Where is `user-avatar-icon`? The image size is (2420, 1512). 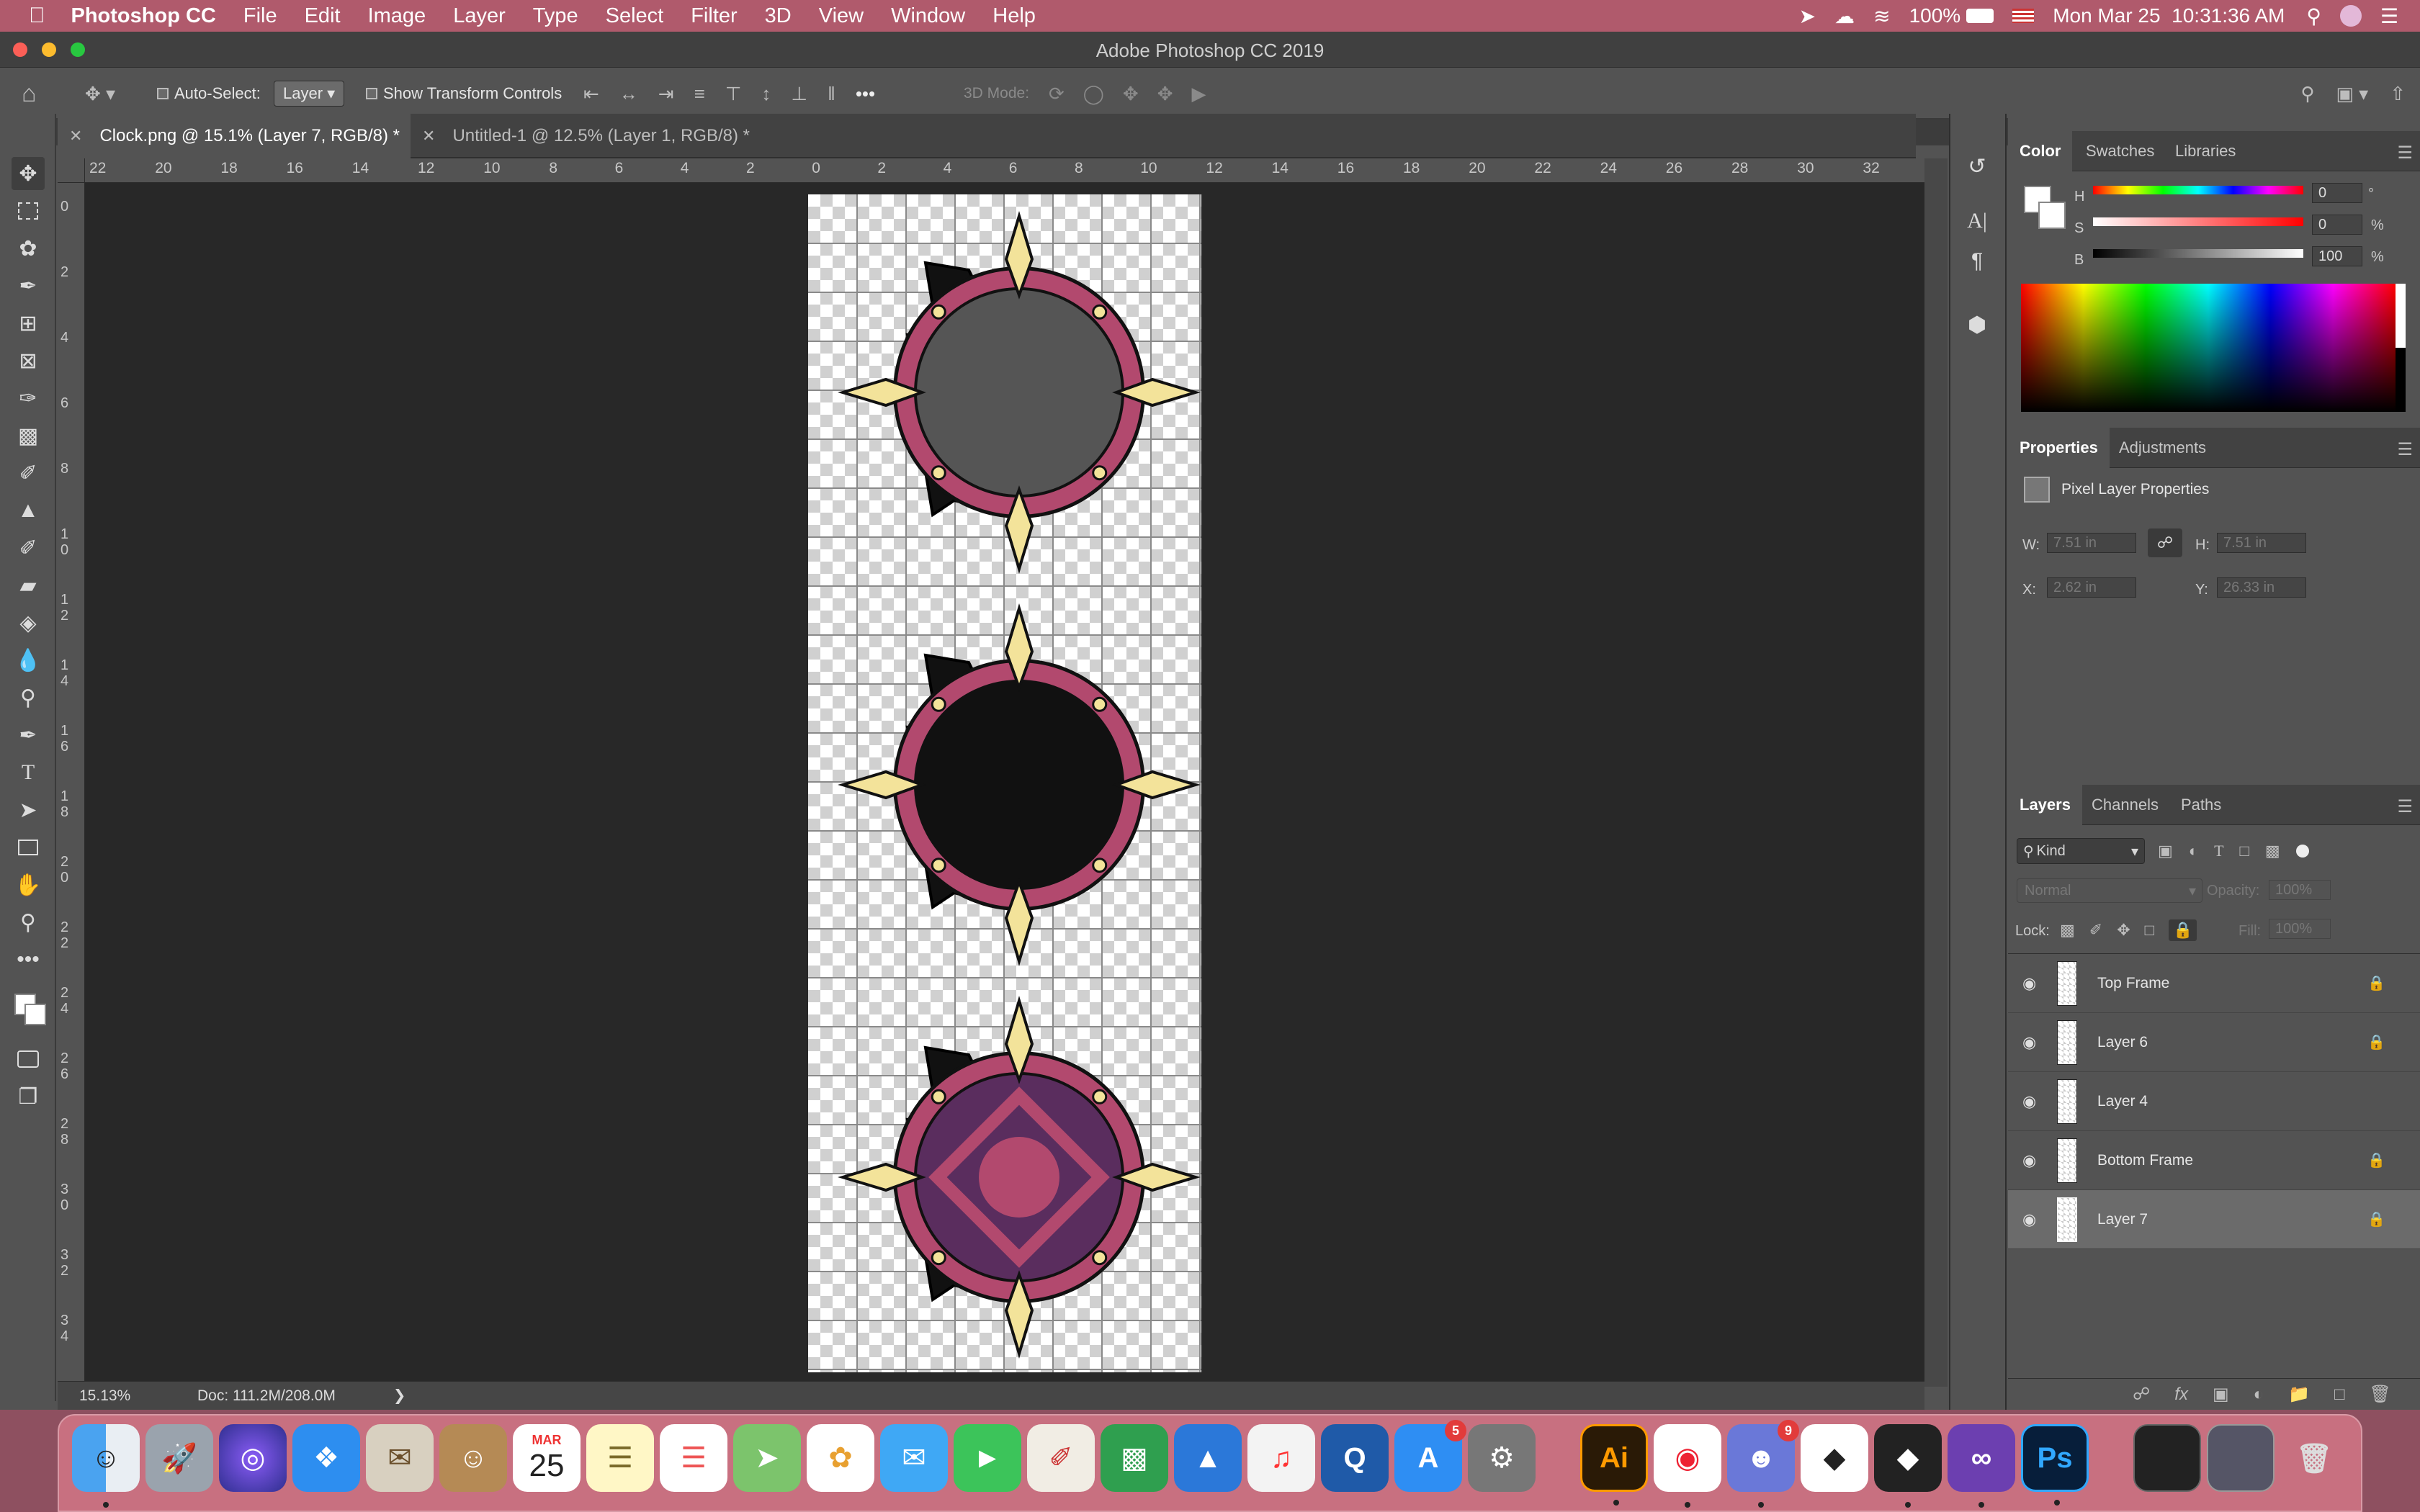
user-avatar-icon is located at coordinates (2350, 16).